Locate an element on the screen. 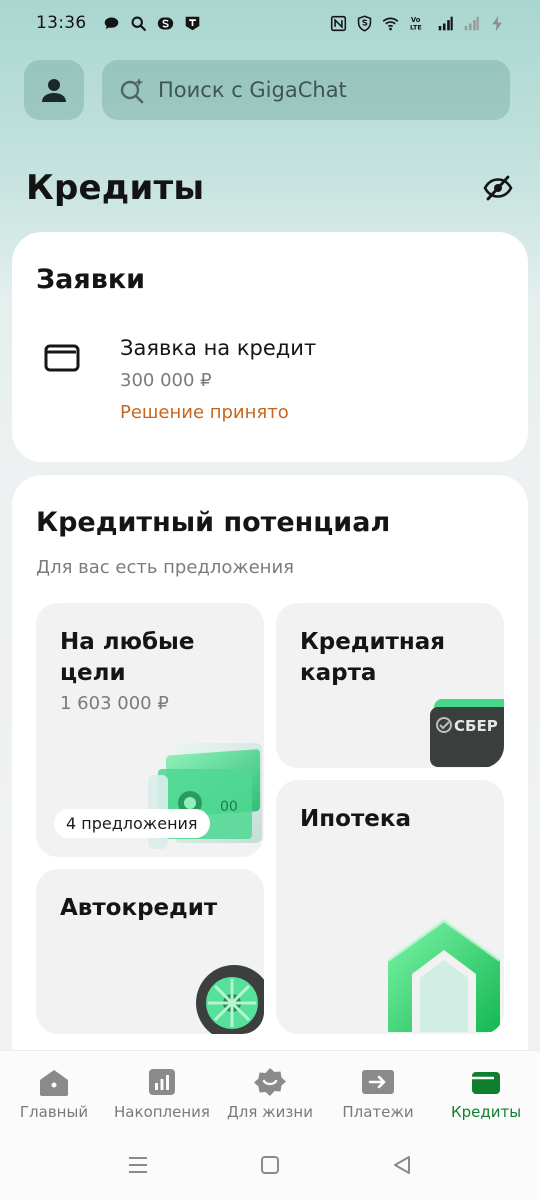 The image size is (540, 1200). signal-icon is located at coordinates (445, 23).